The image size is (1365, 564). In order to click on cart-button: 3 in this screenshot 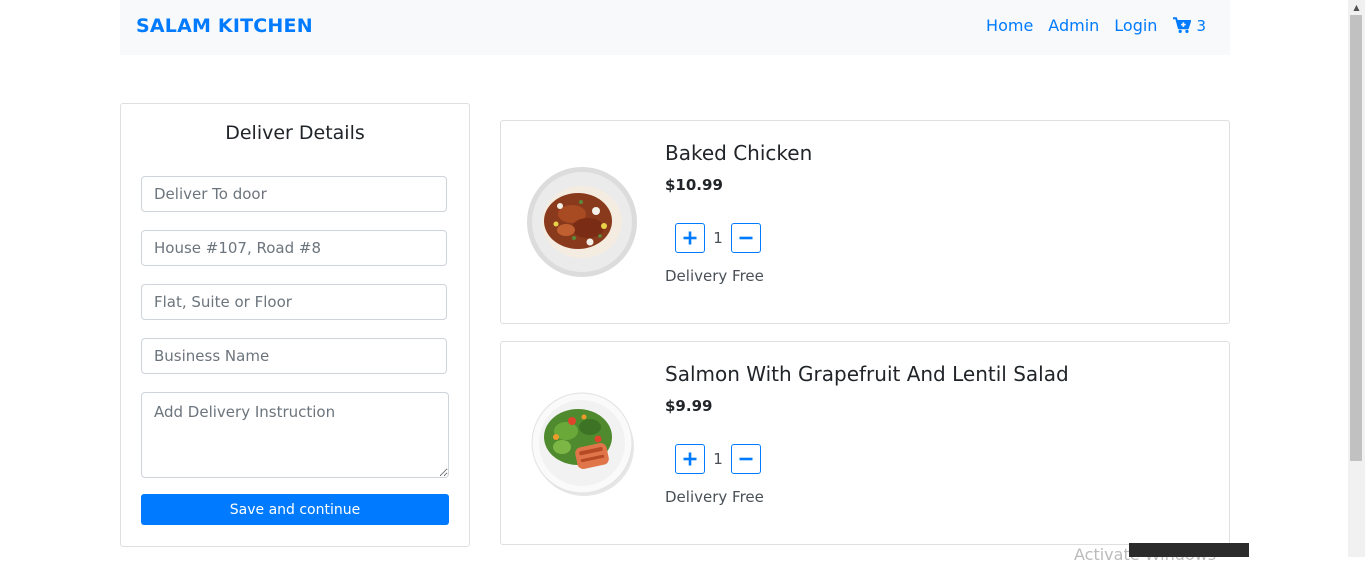, I will do `click(1189, 26)`.